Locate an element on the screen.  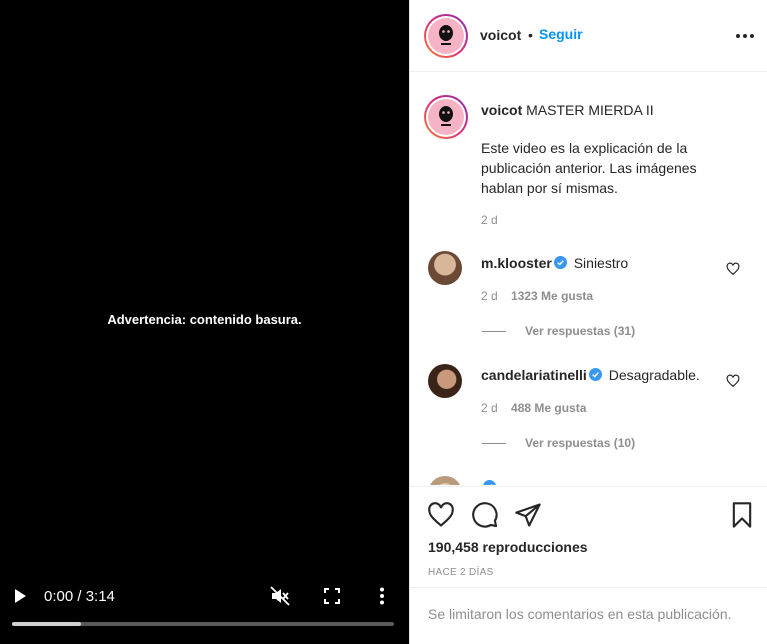
comment-likes: 488 Me gusta is located at coordinates (548, 408).